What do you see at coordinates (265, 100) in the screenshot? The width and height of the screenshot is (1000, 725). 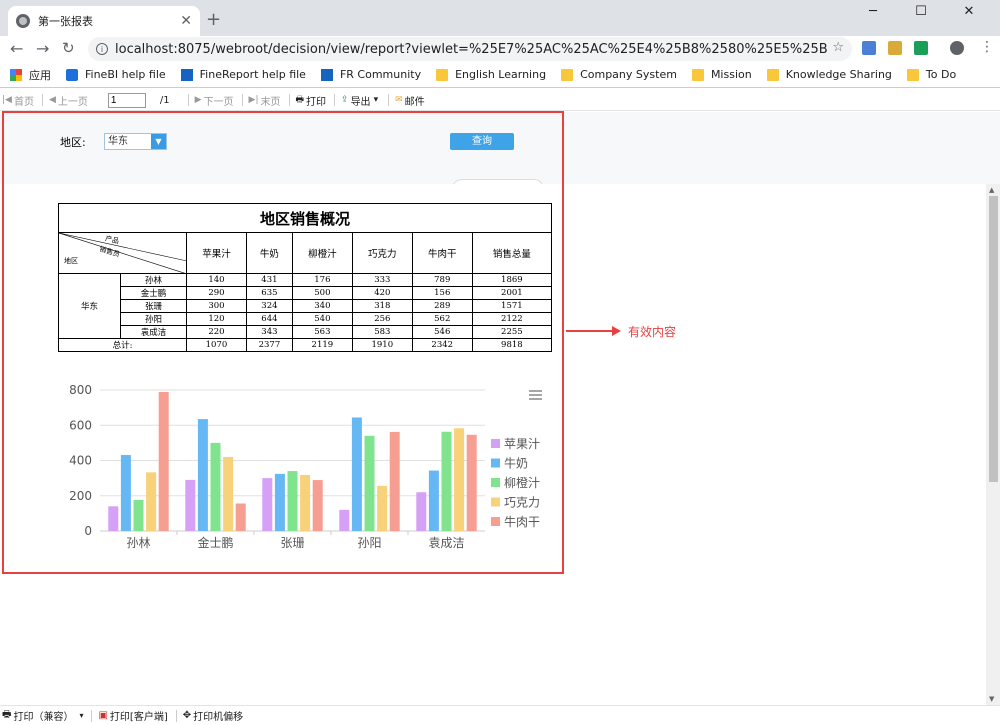 I see `last-page-button: ▶| 末页` at bounding box center [265, 100].